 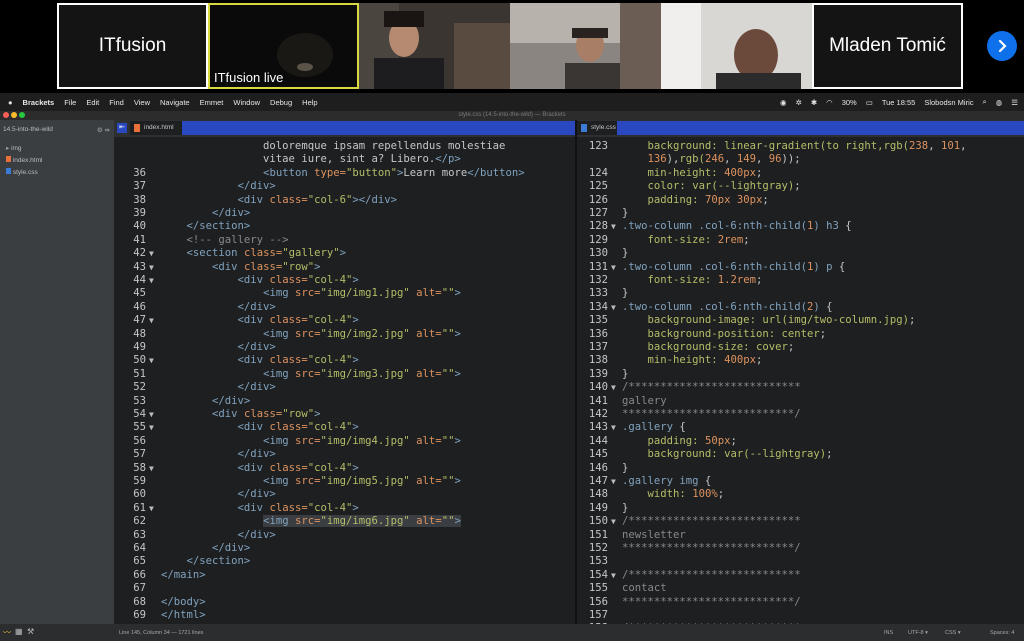 I want to click on code-line: 133}, so click(x=800, y=293).